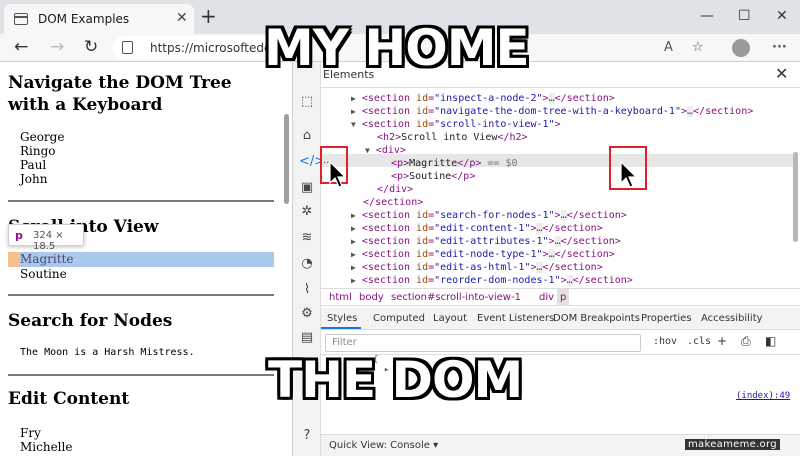 The width and height of the screenshot is (800, 456). Describe the element at coordinates (46, 447) in the screenshot. I see `list-item: Michelle` at that location.